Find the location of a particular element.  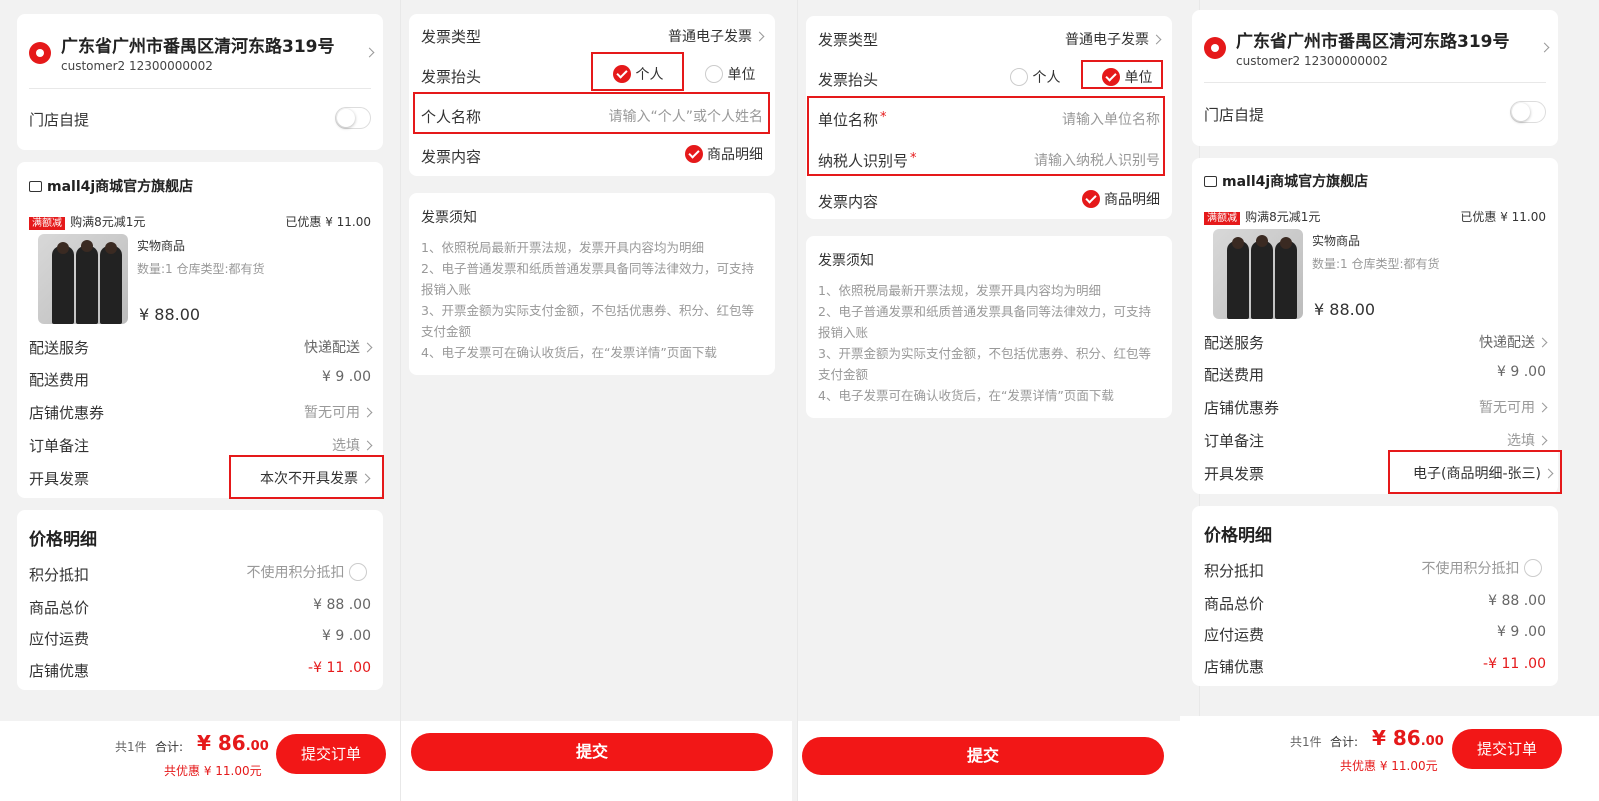

shop-name-text: mall4j商城官方旗舰店 is located at coordinates (120, 187).